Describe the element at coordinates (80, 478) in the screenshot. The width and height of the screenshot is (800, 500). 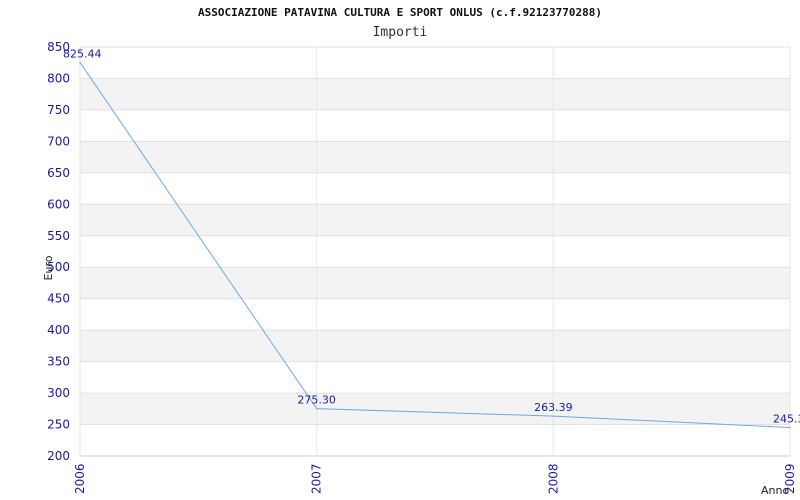
I see `x-tick-label: 2006` at that location.